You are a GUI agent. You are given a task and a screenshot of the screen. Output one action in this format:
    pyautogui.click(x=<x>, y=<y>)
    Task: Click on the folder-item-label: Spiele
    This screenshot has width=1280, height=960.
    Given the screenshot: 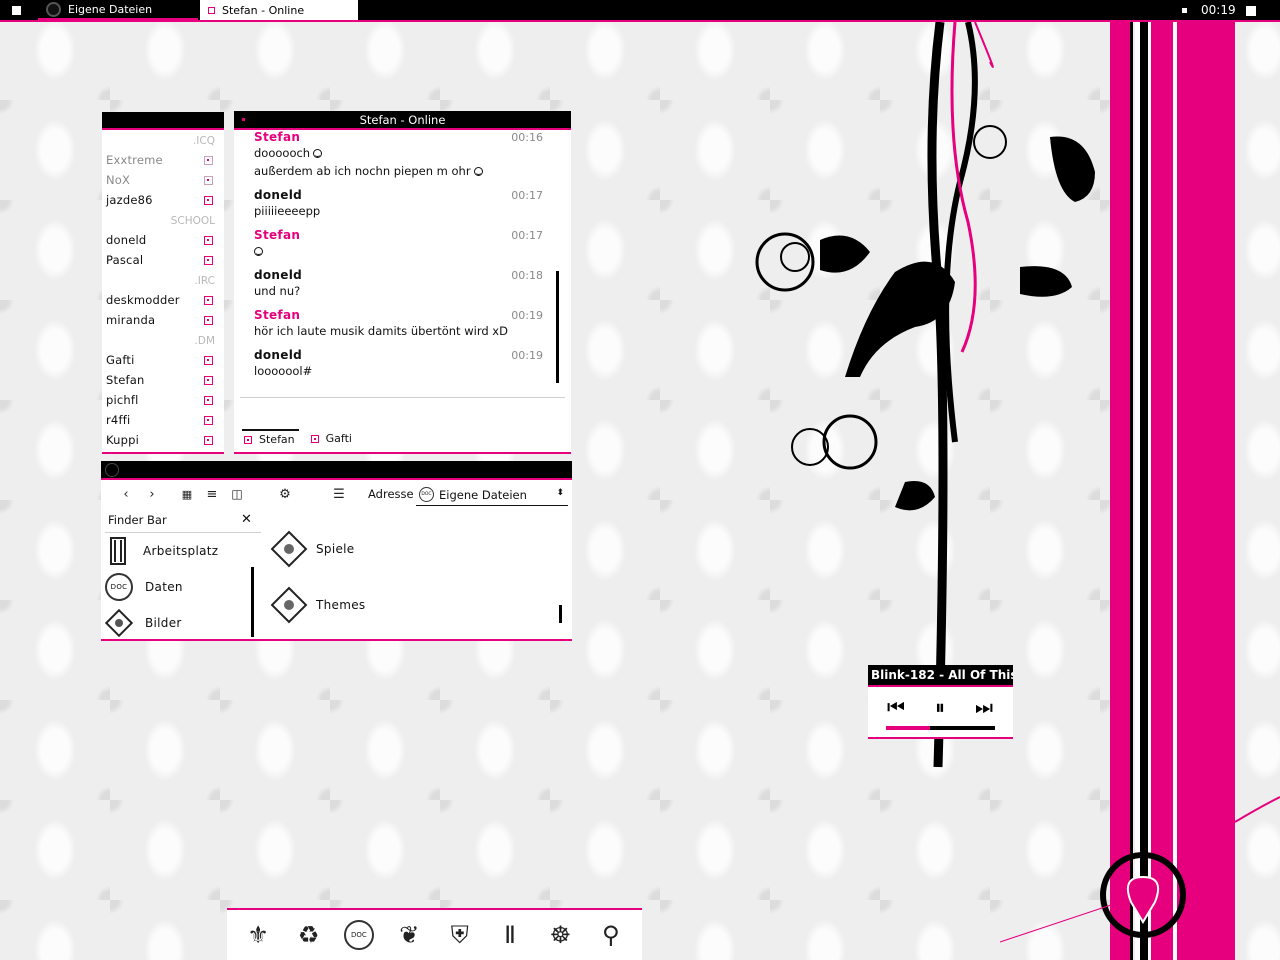 What is the action you would take?
    pyautogui.click(x=335, y=549)
    